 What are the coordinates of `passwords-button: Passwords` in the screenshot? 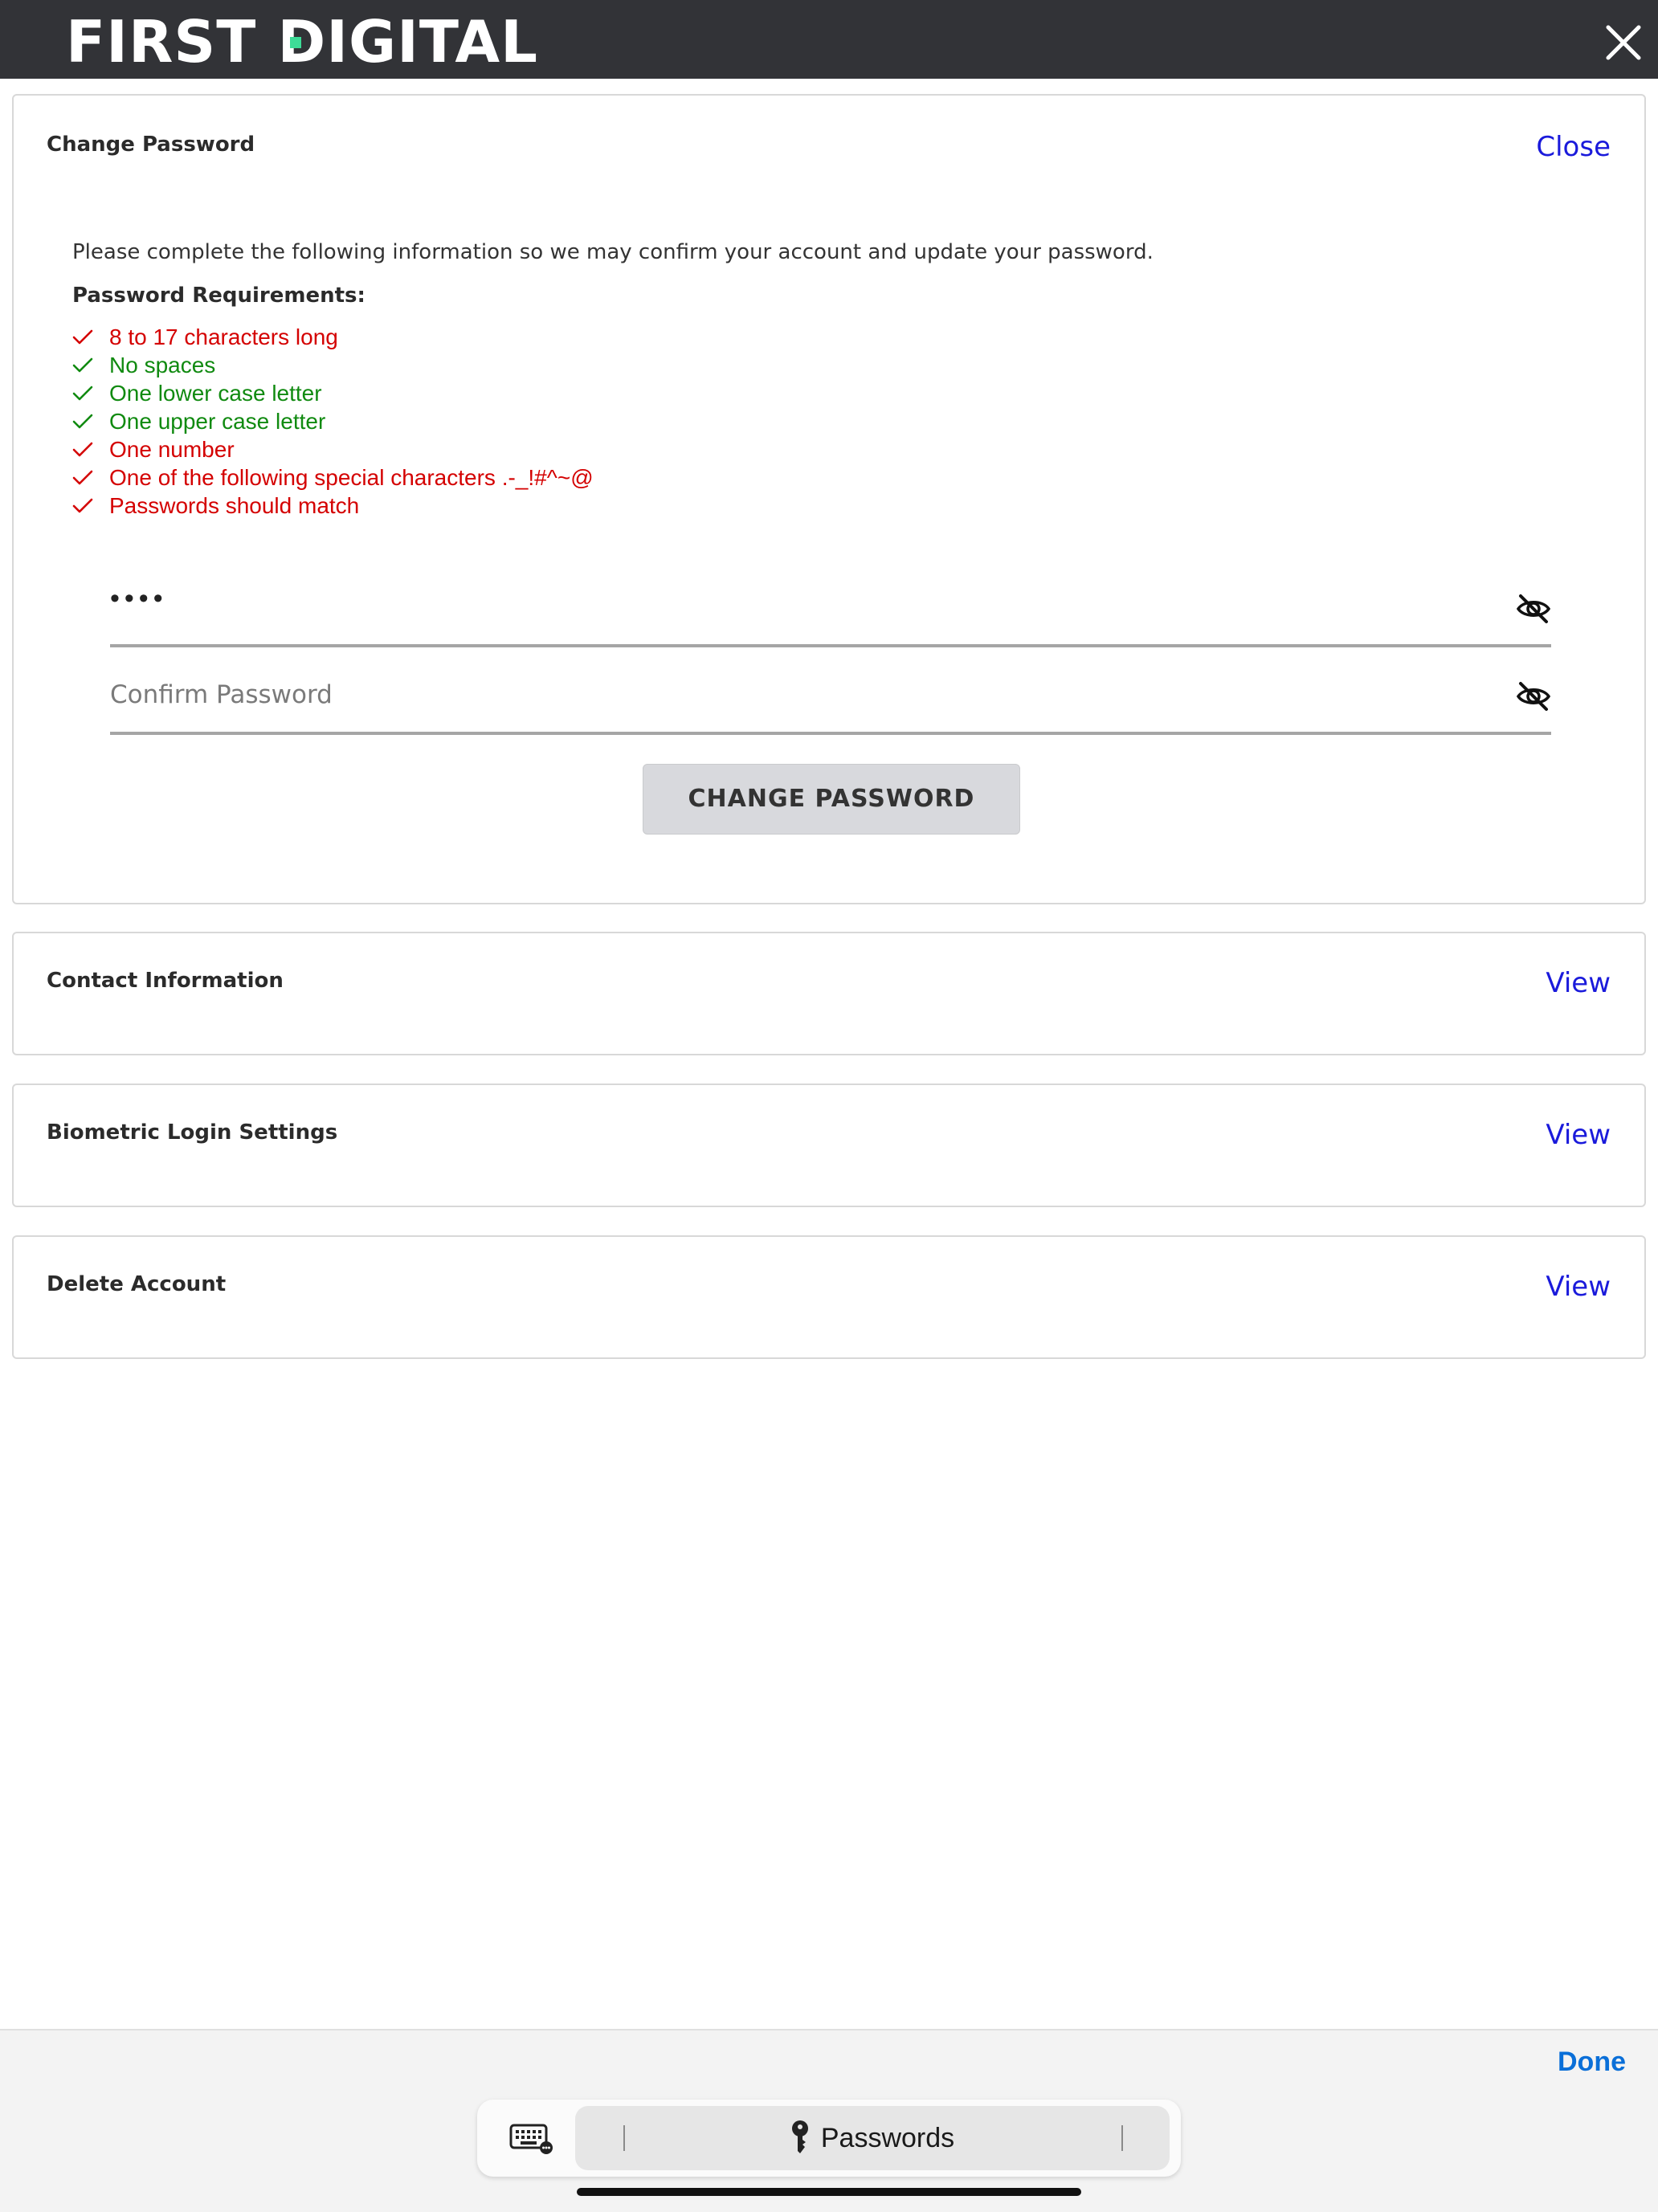 It's located at (872, 2138).